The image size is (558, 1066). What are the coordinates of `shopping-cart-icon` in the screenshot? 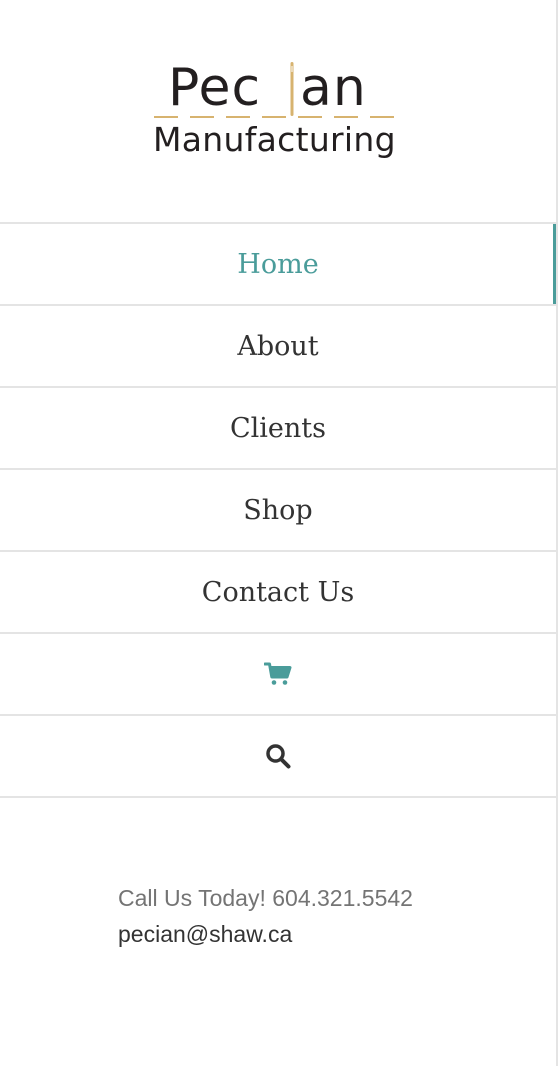 It's located at (278, 673).